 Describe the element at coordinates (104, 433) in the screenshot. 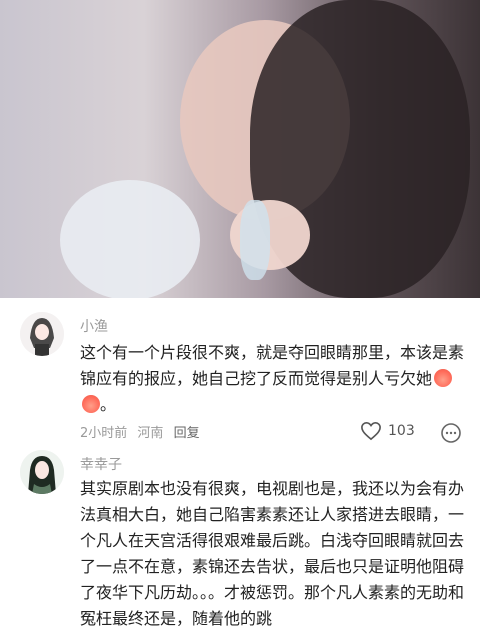

I see `comment-time: 2小时前` at that location.